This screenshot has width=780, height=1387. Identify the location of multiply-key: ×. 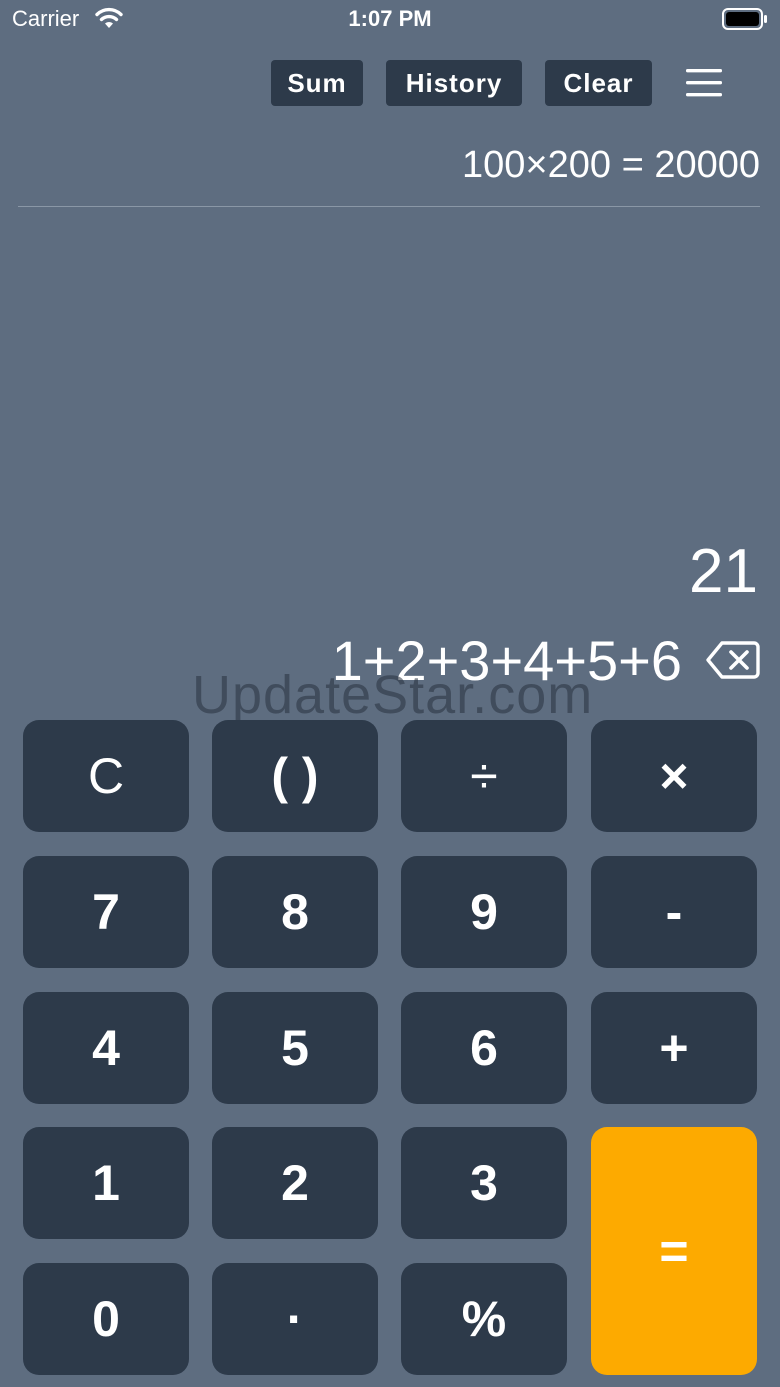
(674, 776).